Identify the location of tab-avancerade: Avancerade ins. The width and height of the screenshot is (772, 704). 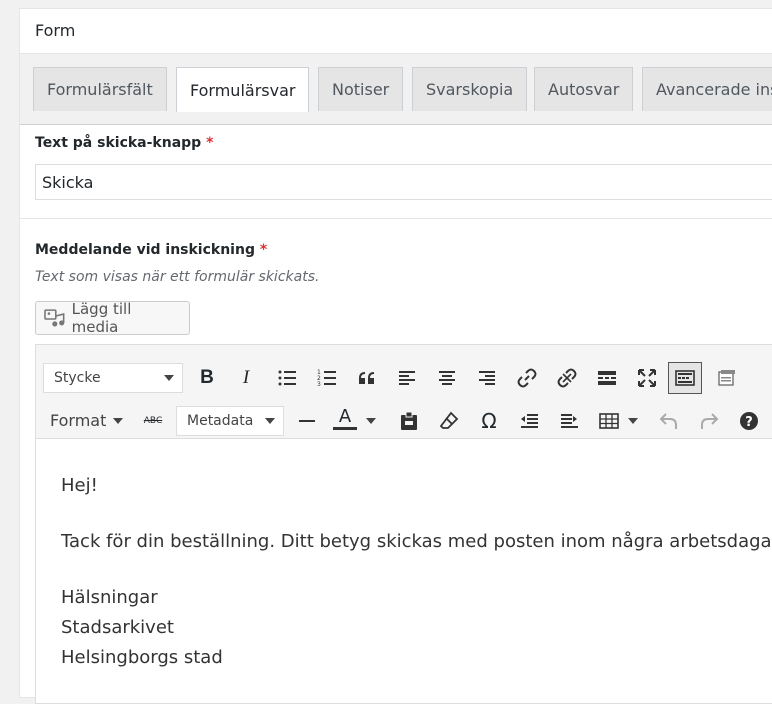
(707, 89).